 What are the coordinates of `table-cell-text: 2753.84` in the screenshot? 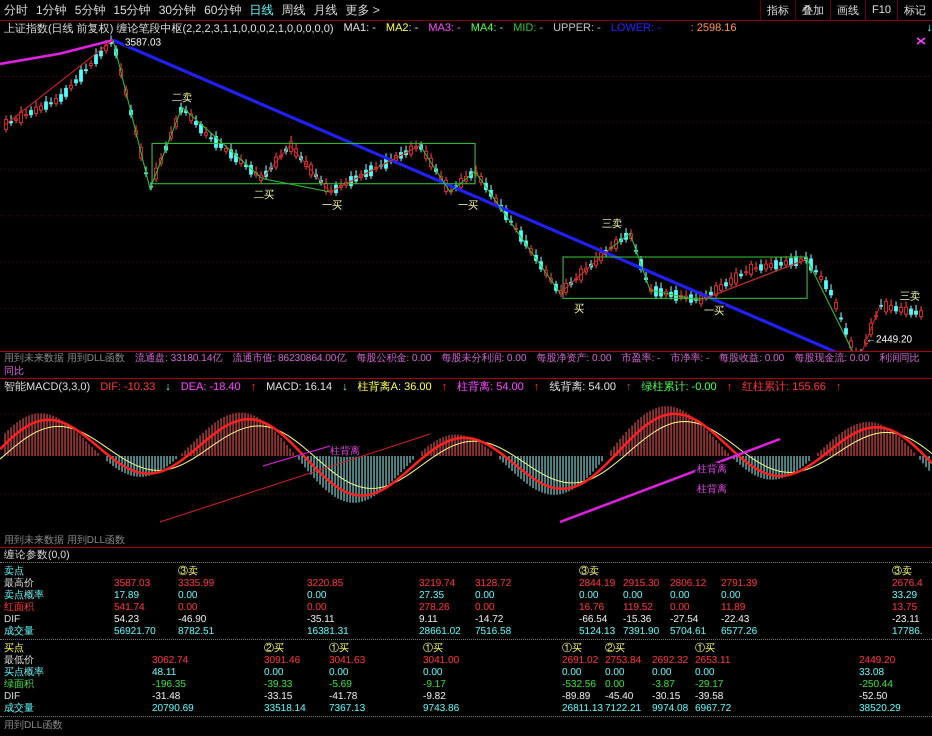 It's located at (623, 661).